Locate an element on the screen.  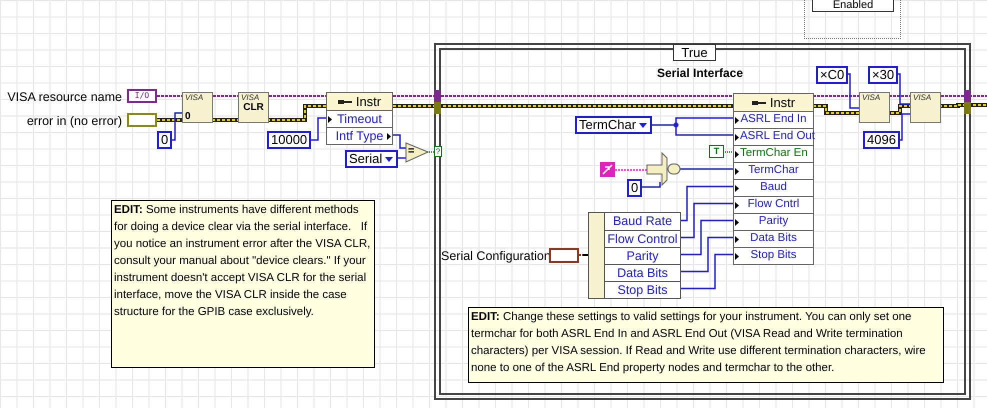
clear-text: CLR is located at coordinates (253, 107).